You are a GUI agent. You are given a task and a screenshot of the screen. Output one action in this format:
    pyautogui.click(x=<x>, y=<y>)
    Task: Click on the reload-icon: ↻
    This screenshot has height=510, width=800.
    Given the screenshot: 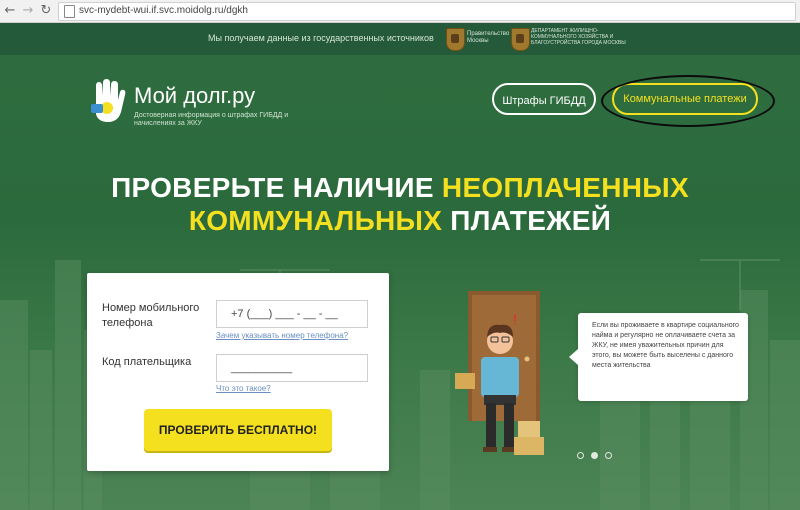 What is the action you would take?
    pyautogui.click(x=46, y=11)
    